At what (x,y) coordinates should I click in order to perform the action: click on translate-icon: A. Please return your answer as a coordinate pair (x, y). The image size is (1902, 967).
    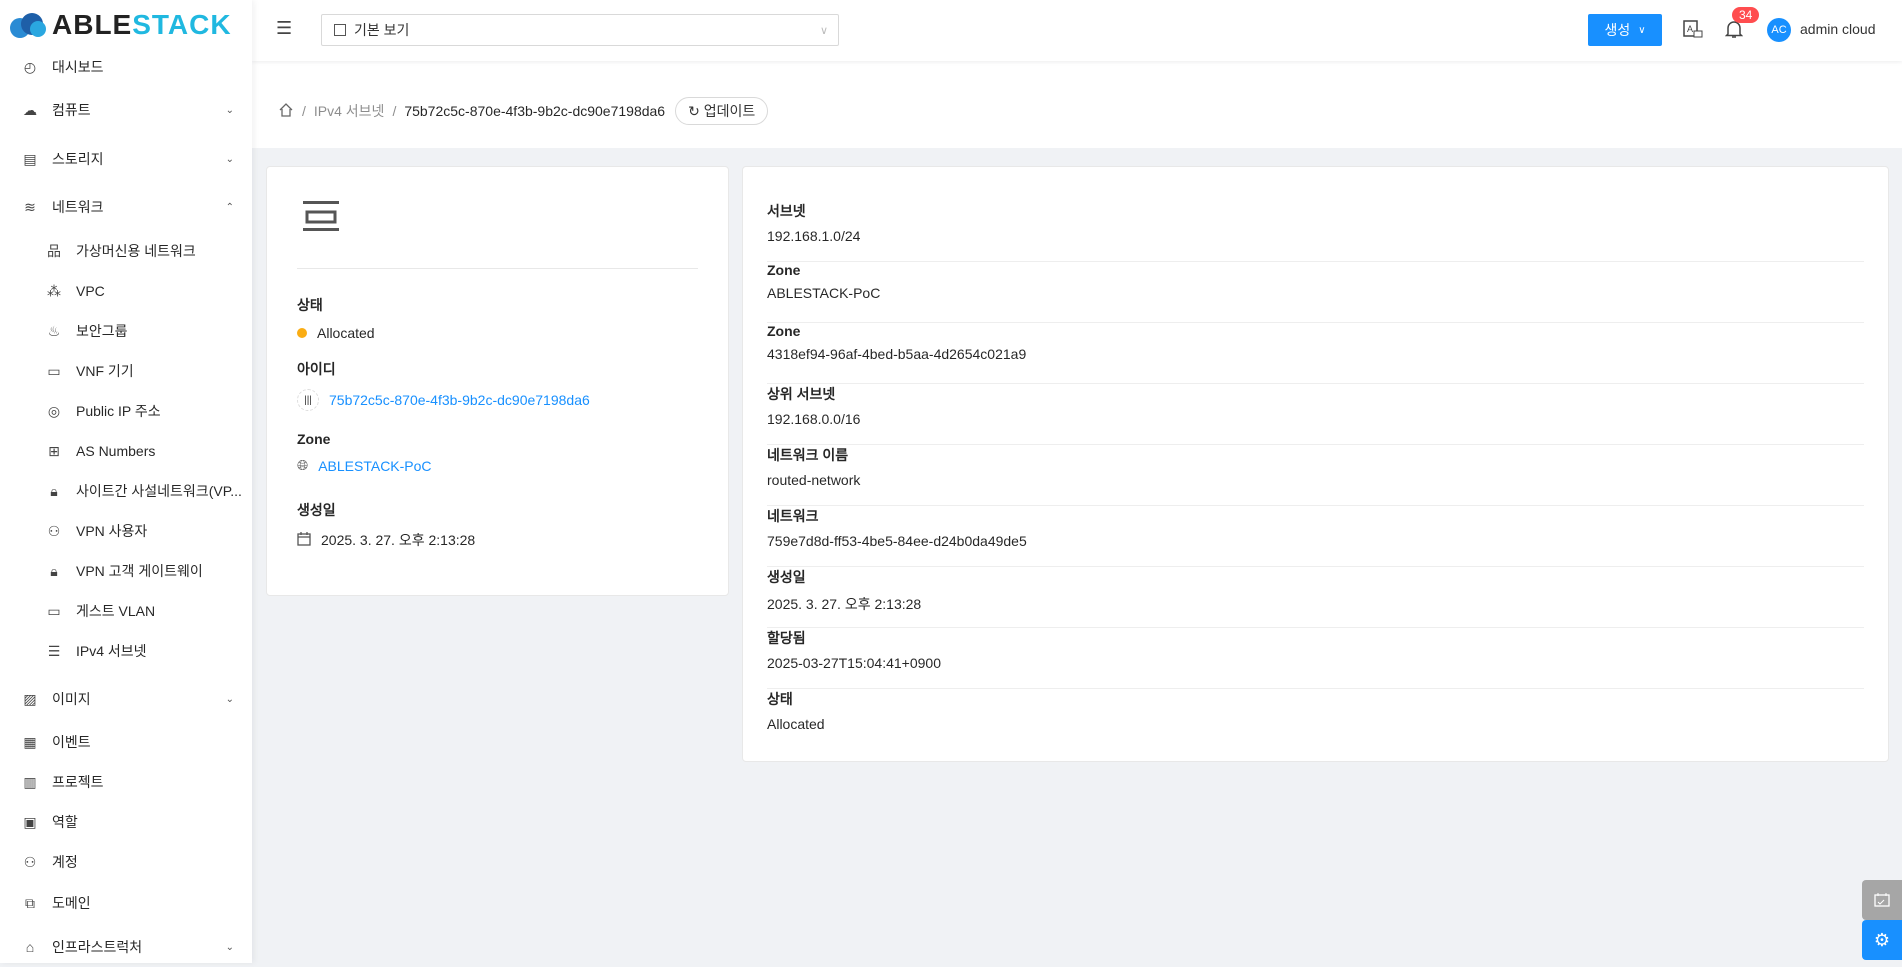
    Looking at the image, I should click on (1693, 31).